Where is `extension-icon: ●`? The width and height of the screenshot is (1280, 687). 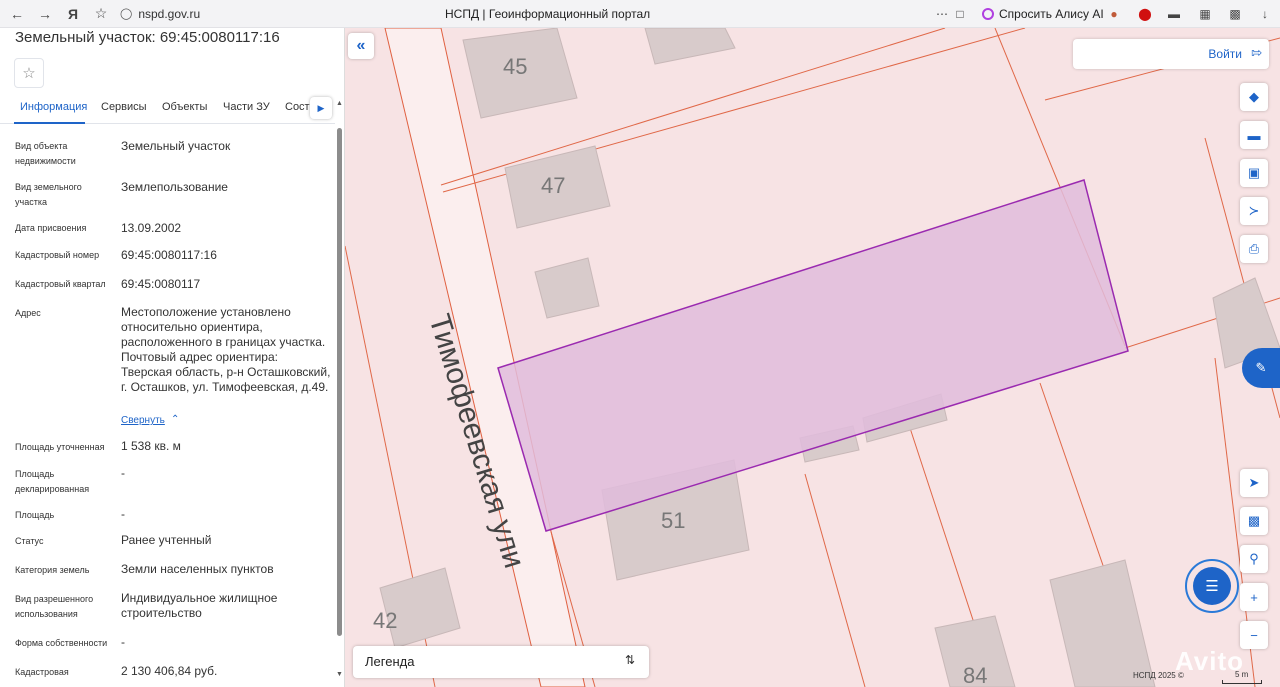
extension-icon: ● is located at coordinates (1114, 14).